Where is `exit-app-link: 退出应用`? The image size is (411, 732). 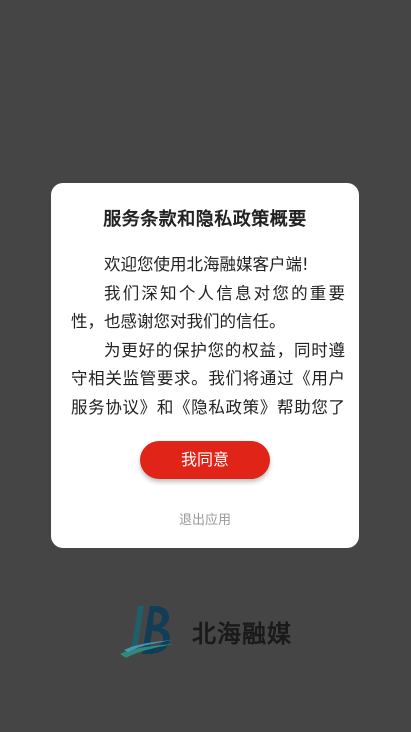 exit-app-link: 退出应用 is located at coordinates (205, 518).